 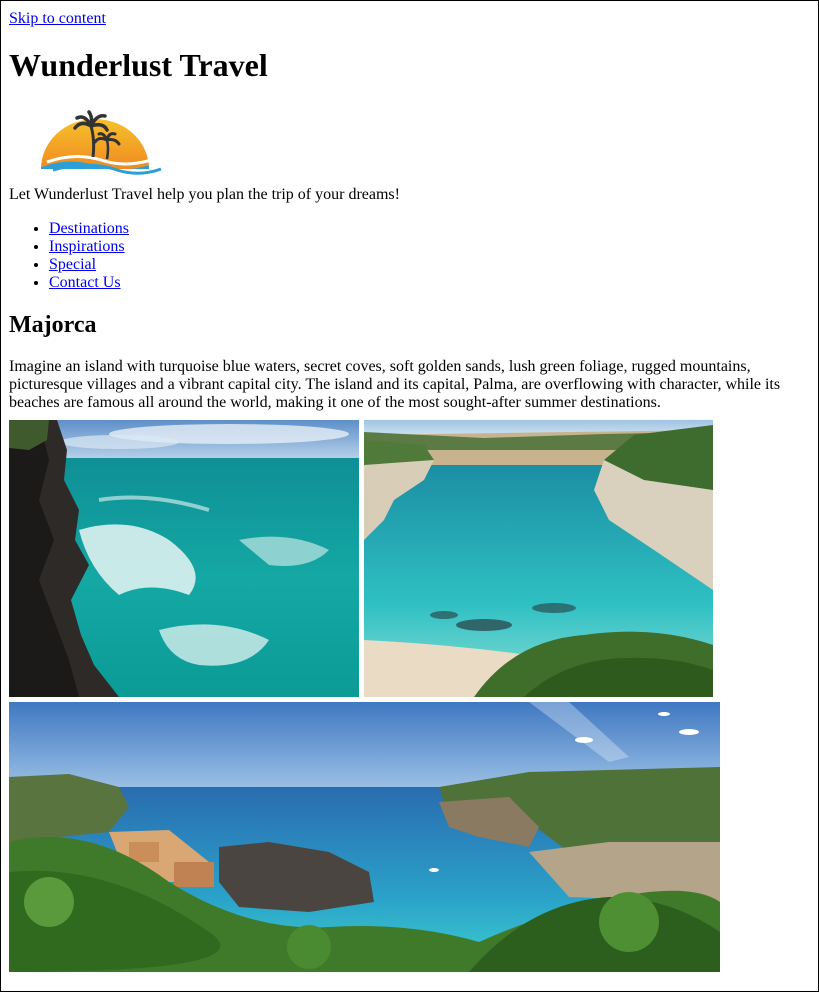 I want to click on nav-item-contact-us: Contact Us, so click(x=429, y=283).